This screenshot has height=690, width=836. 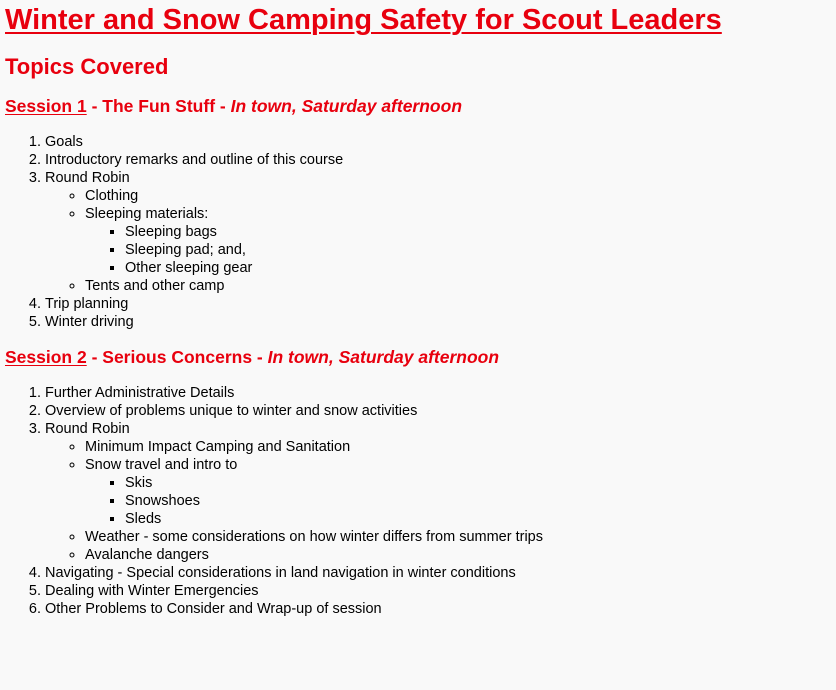 What do you see at coordinates (218, 447) in the screenshot?
I see `list-item-text: Minimum Impact Camping and Sanitation` at bounding box center [218, 447].